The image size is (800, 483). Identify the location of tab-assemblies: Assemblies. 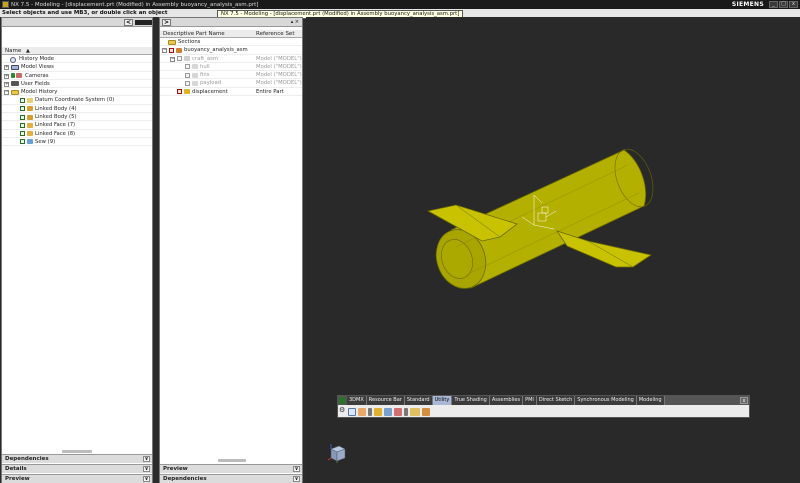
(506, 400).